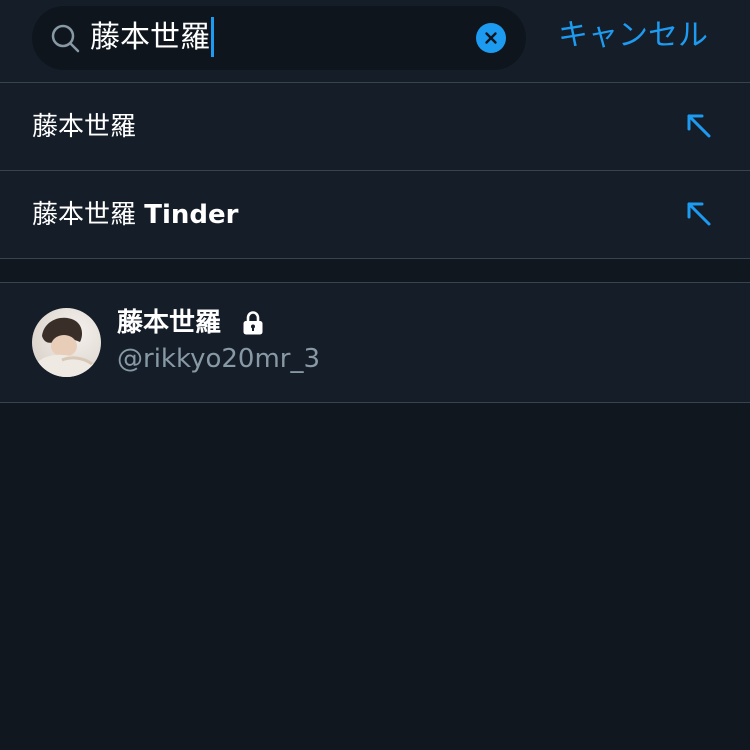  What do you see at coordinates (279, 38) in the screenshot?
I see `search-input: 藤本世羅` at bounding box center [279, 38].